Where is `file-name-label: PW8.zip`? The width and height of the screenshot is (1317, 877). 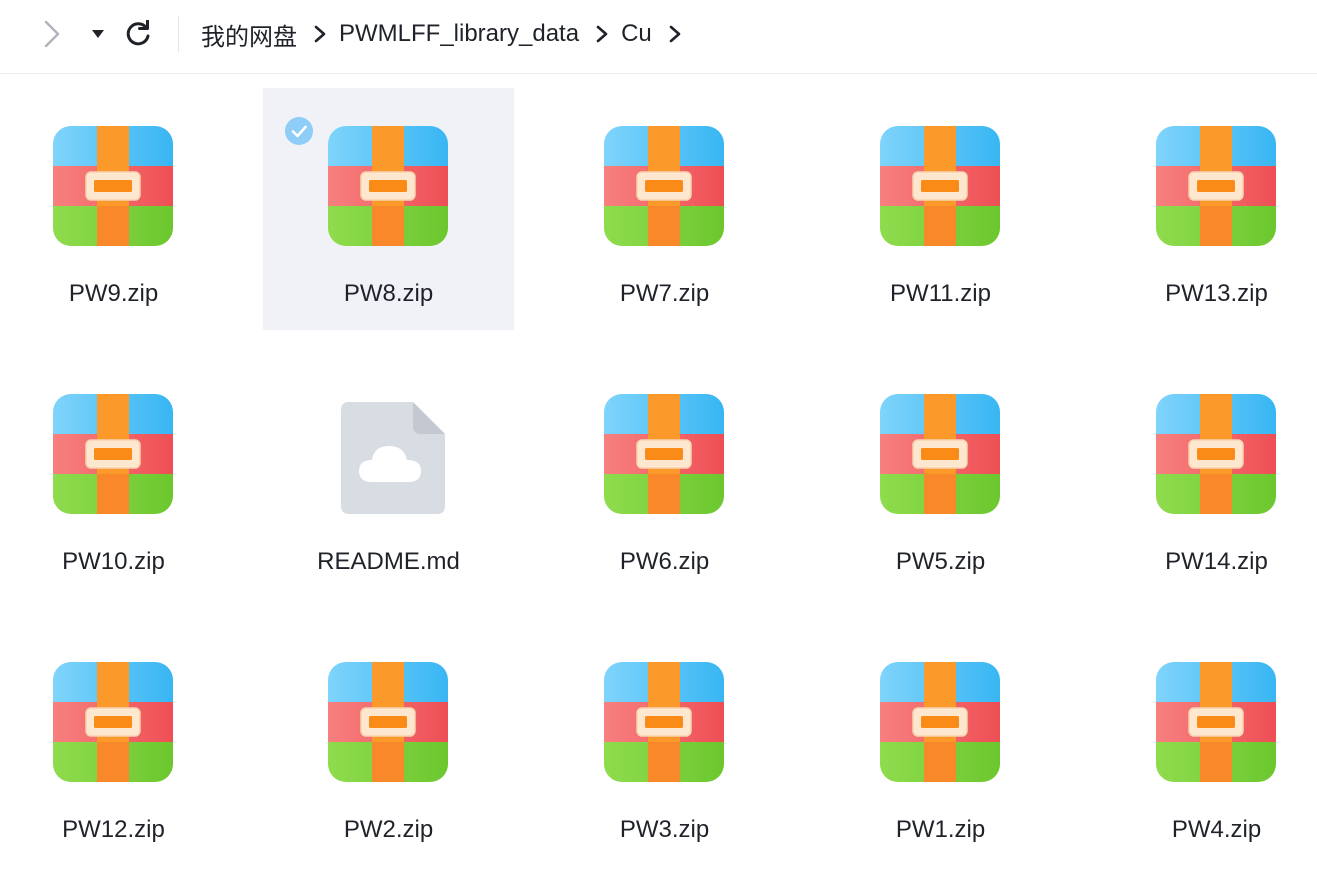 file-name-label: PW8.zip is located at coordinates (388, 293).